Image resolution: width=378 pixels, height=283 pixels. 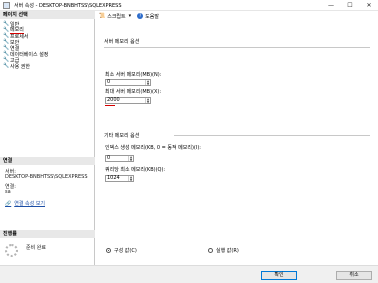 I want to click on view-connection-properties-link: 🔗 연결 속성 보기, so click(x=25, y=204).